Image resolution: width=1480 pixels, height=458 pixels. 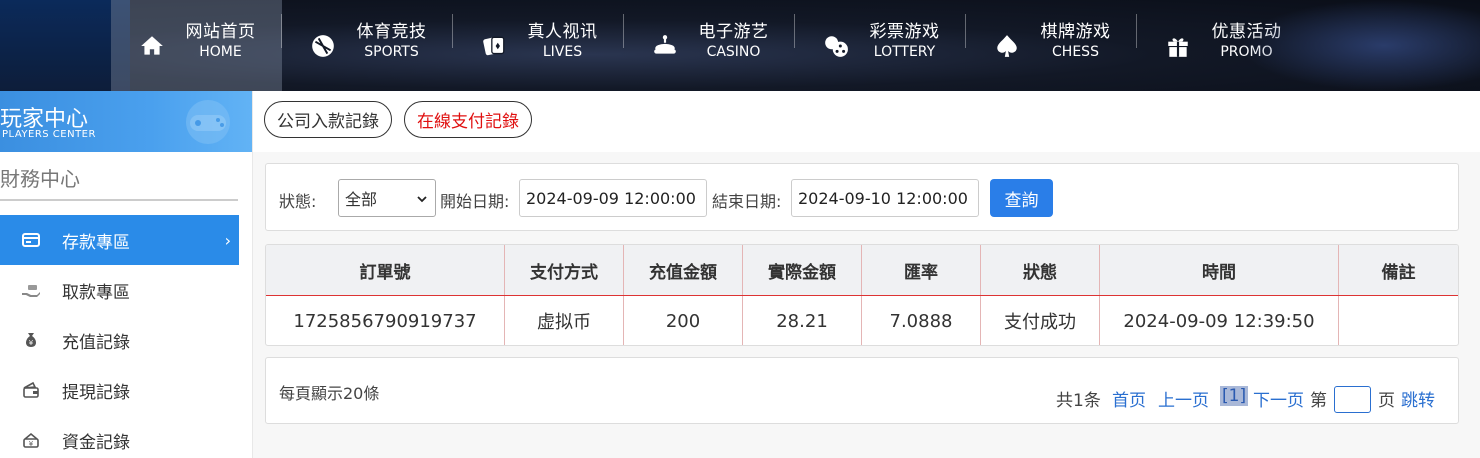 I want to click on nav-sports-en: SPORTS, so click(x=391, y=52).